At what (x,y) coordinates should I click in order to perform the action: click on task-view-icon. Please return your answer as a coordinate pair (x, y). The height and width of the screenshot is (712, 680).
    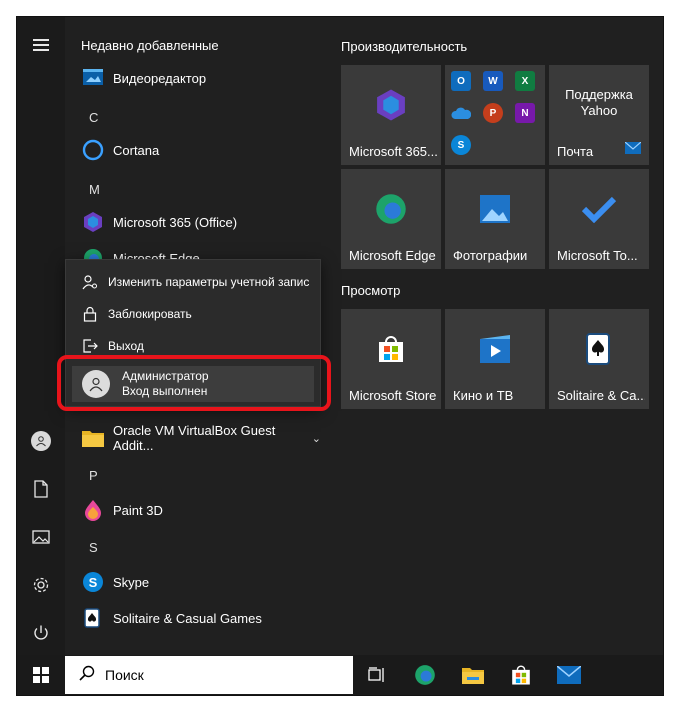
    Looking at the image, I should click on (377, 675).